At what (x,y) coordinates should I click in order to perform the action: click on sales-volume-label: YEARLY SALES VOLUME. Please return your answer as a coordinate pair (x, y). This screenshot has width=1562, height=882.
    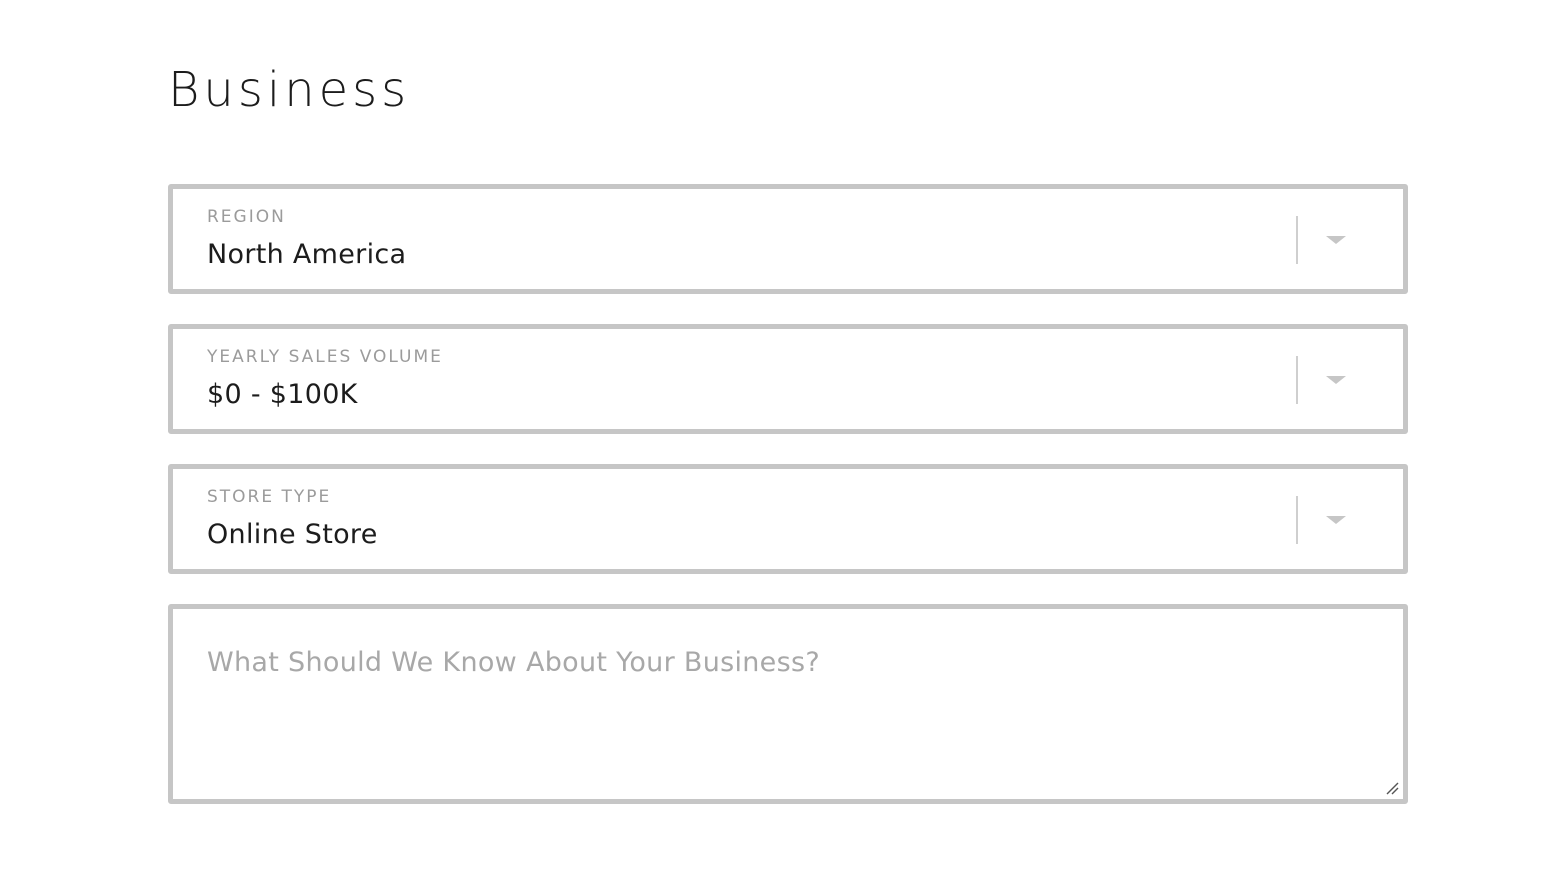
    Looking at the image, I should click on (325, 357).